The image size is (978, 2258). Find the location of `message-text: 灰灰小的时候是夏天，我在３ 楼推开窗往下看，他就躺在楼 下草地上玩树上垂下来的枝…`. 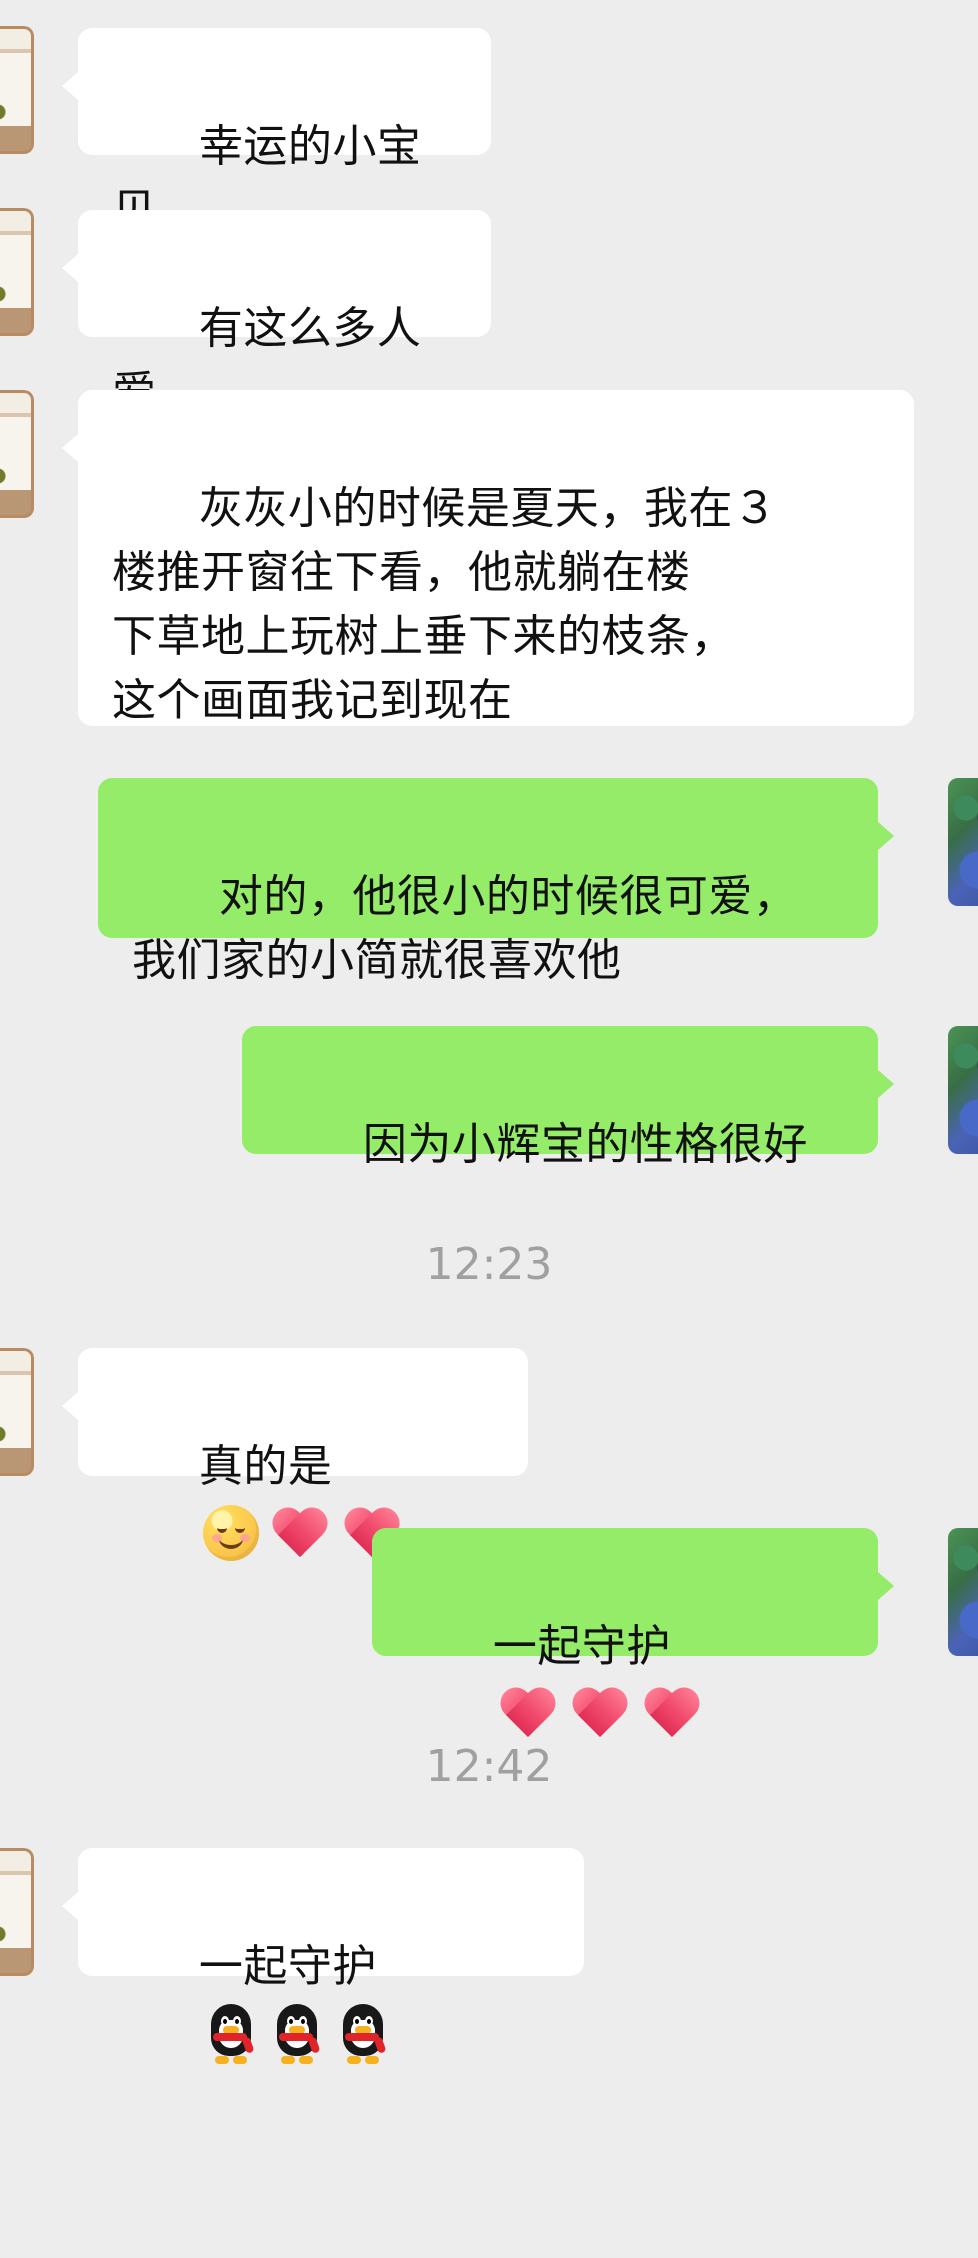

message-text: 灰灰小的时候是夏天，我在３ 楼推开窗往下看，他就躺在楼 下草地上玩树上垂下来的枝… is located at coordinates (445, 604).